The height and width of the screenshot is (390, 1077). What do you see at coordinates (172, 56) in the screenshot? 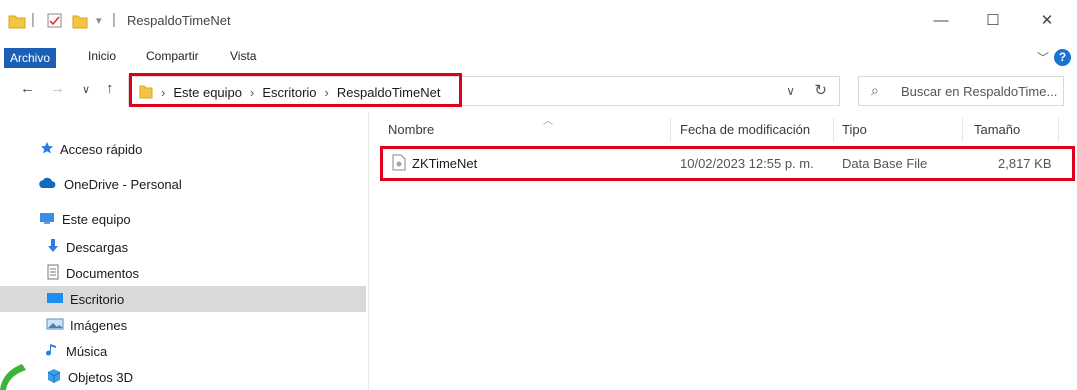
I see `tab-compartir: Compartir` at bounding box center [172, 56].